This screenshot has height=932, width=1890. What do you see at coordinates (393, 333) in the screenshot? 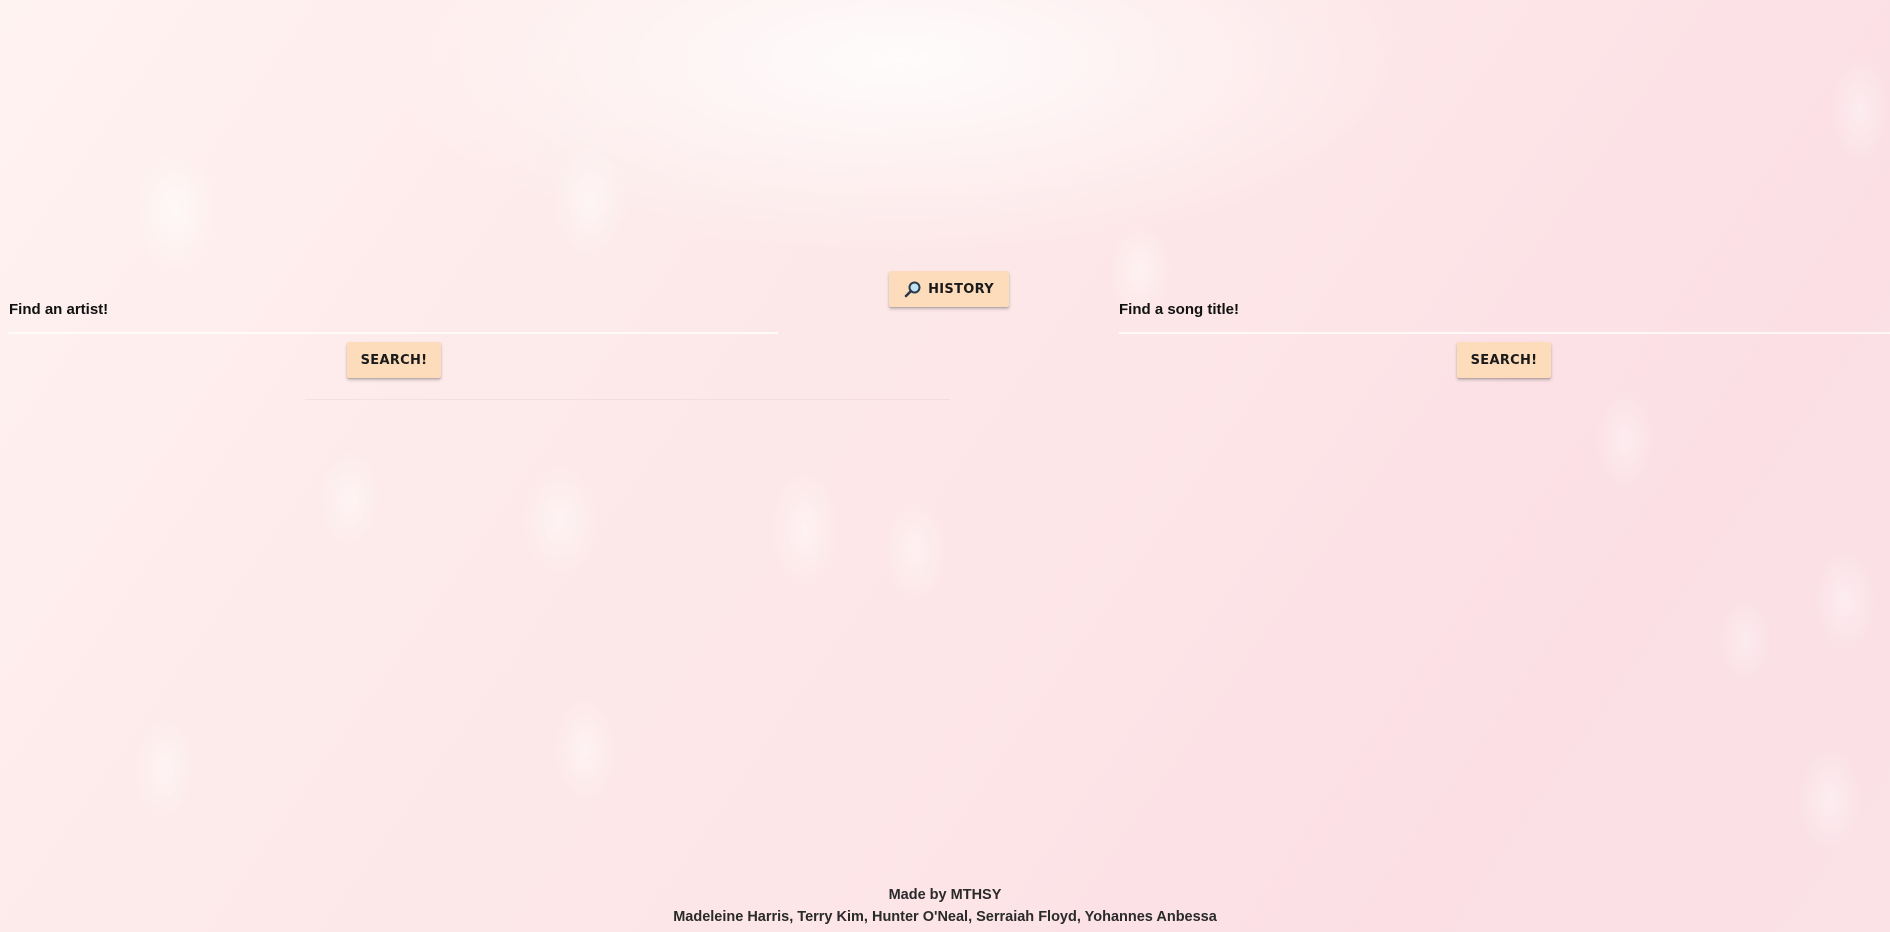
I see `artist-search-input` at bounding box center [393, 333].